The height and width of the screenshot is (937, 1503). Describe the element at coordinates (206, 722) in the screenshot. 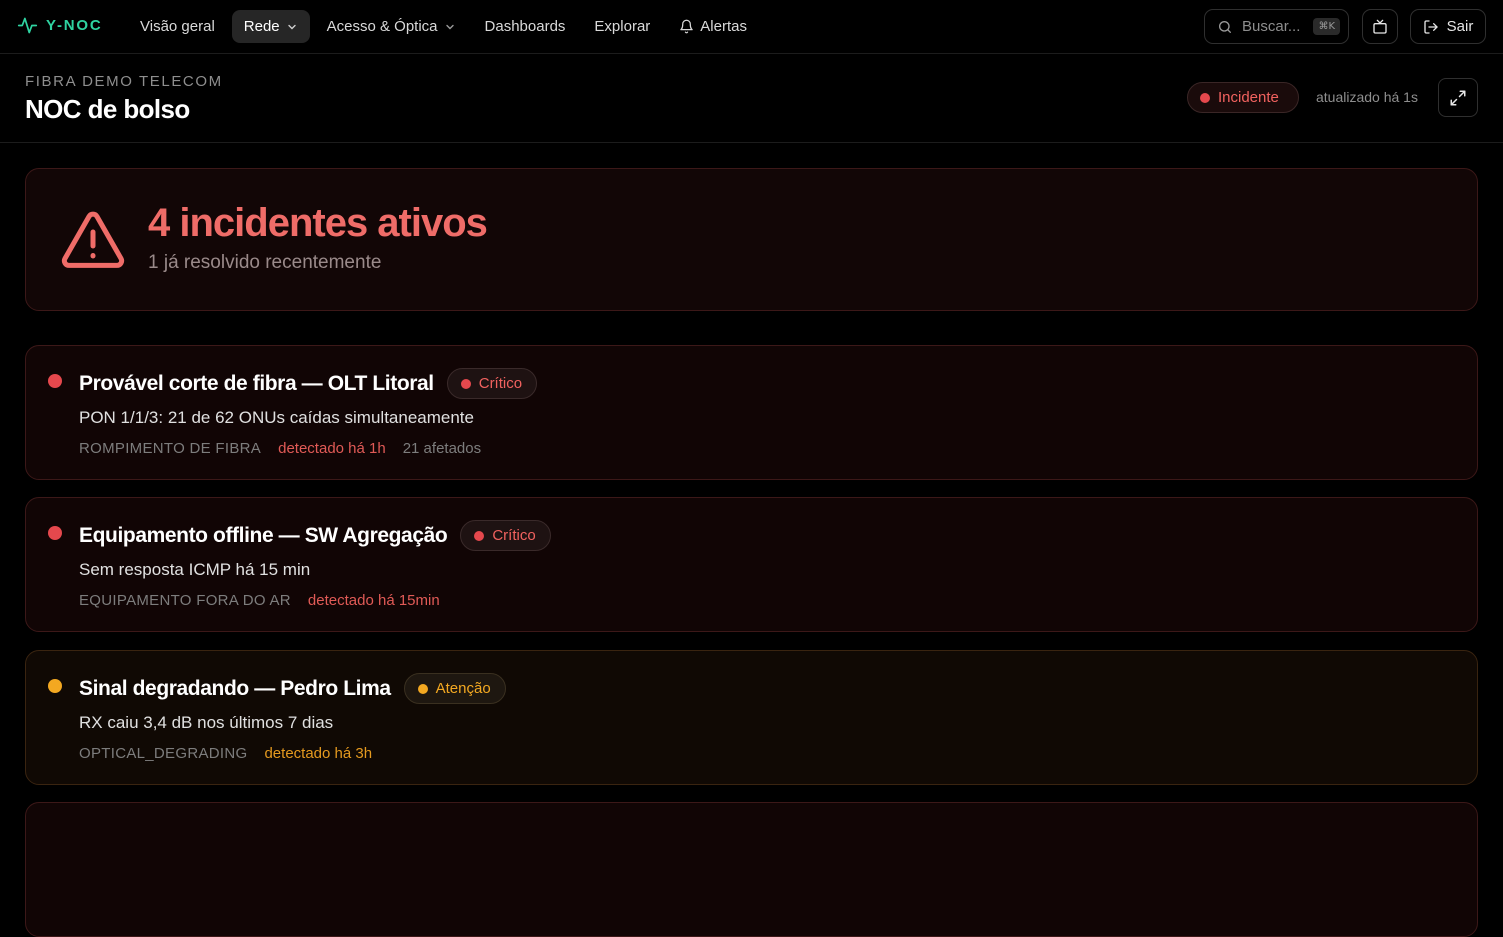

I see `incident-description: RX caiu 3,4 dB nos últimos 7 dias` at that location.